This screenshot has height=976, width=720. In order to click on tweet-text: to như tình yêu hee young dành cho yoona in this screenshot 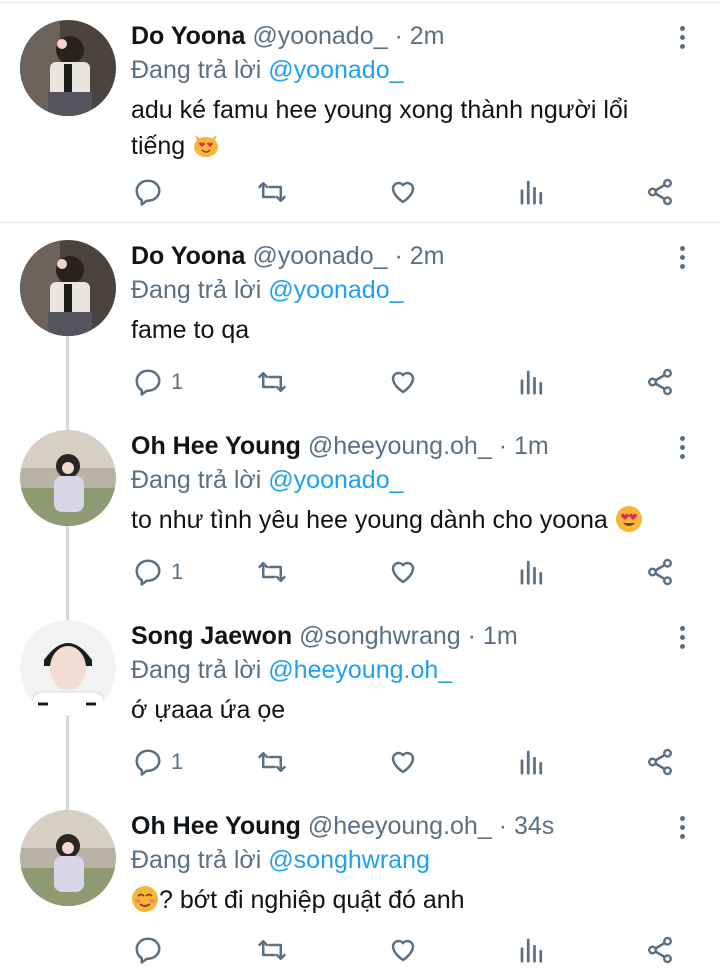, I will do `click(405, 520)`.